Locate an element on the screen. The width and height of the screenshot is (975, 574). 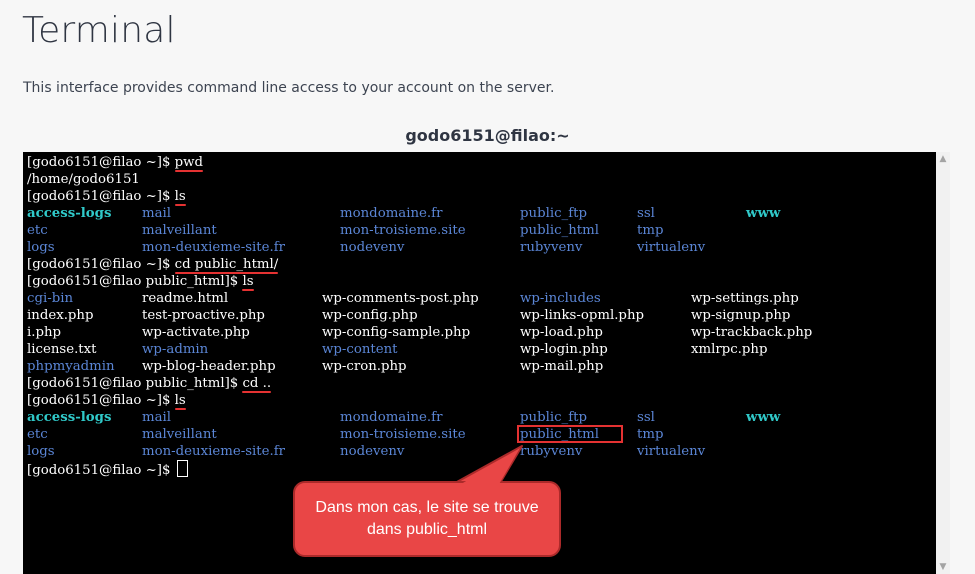
listing-entry: i.php is located at coordinates (44, 332).